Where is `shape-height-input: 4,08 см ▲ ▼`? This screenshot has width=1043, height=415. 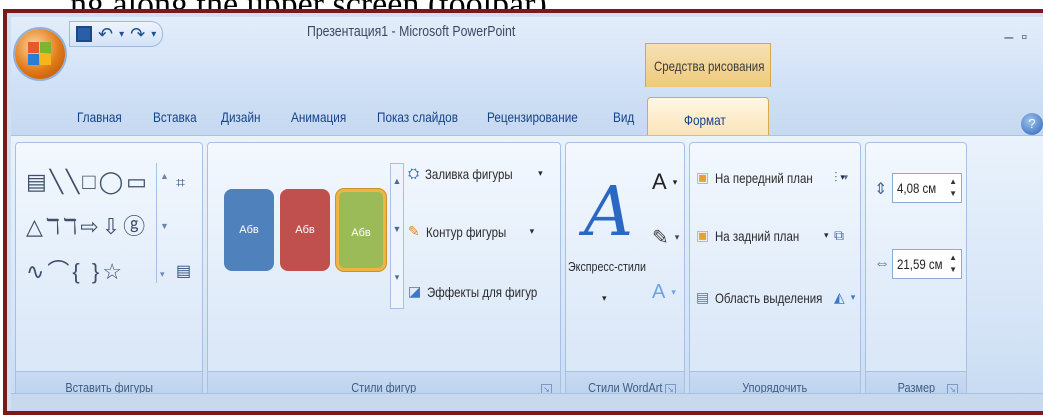 shape-height-input: 4,08 см ▲ ▼ is located at coordinates (927, 188).